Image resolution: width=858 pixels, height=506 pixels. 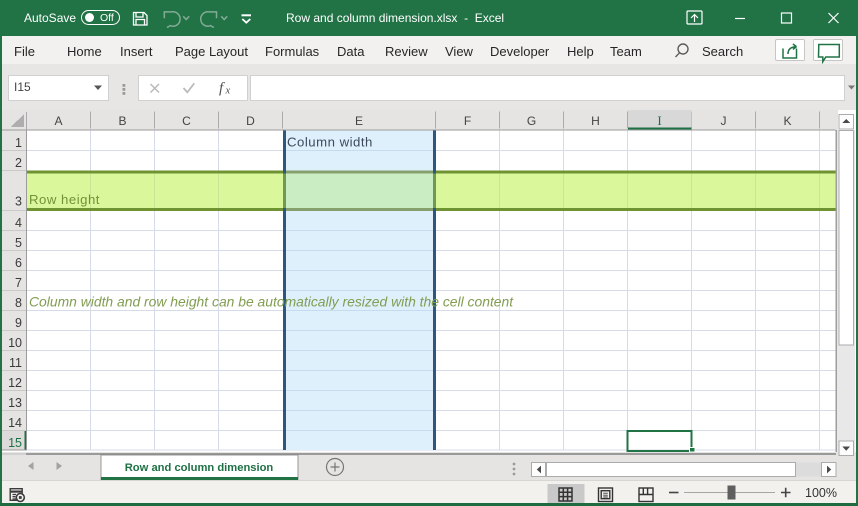 I want to click on svg-text: G, so click(x=531, y=121).